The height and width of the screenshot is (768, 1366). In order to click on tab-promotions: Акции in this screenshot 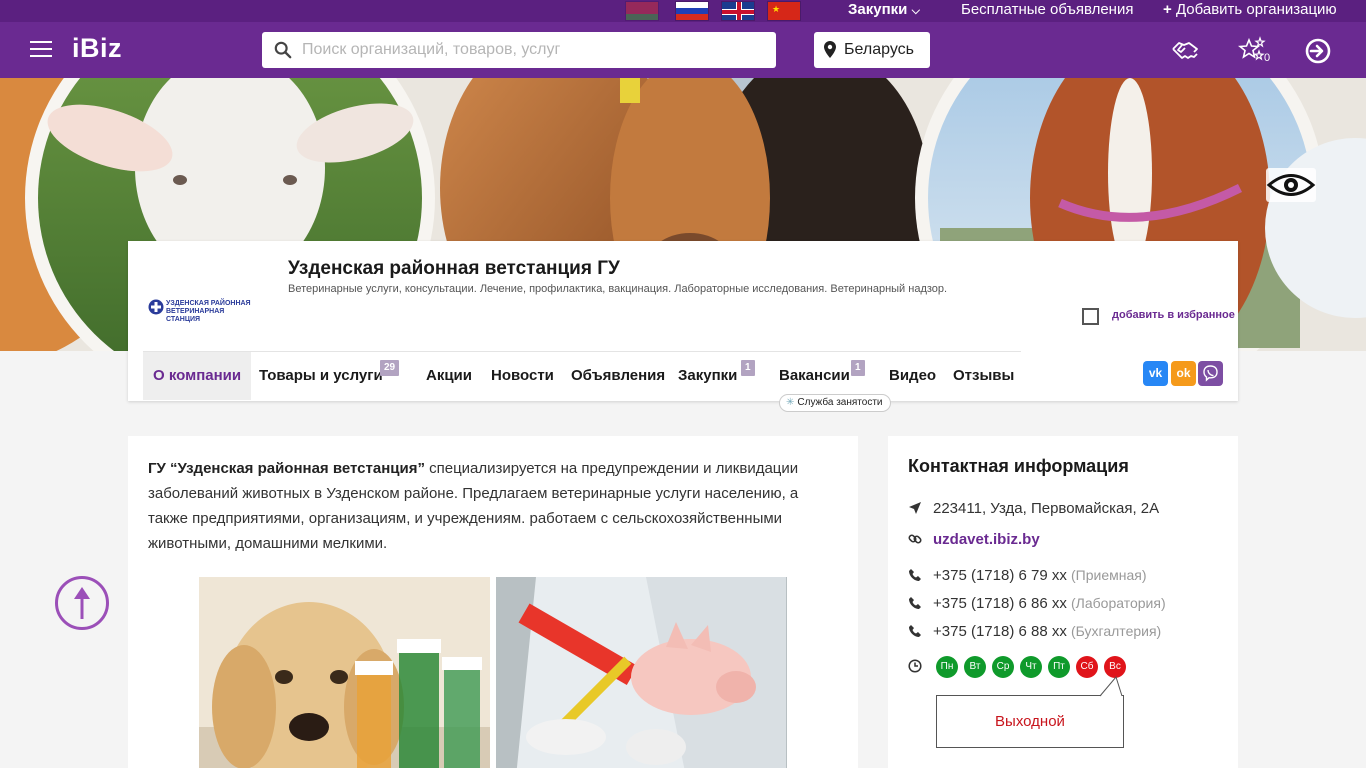, I will do `click(449, 376)`.